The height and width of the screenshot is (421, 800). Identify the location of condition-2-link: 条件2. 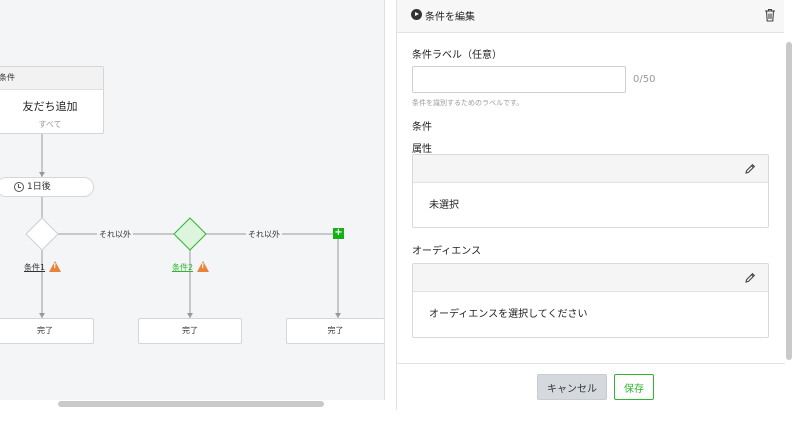
(191, 267).